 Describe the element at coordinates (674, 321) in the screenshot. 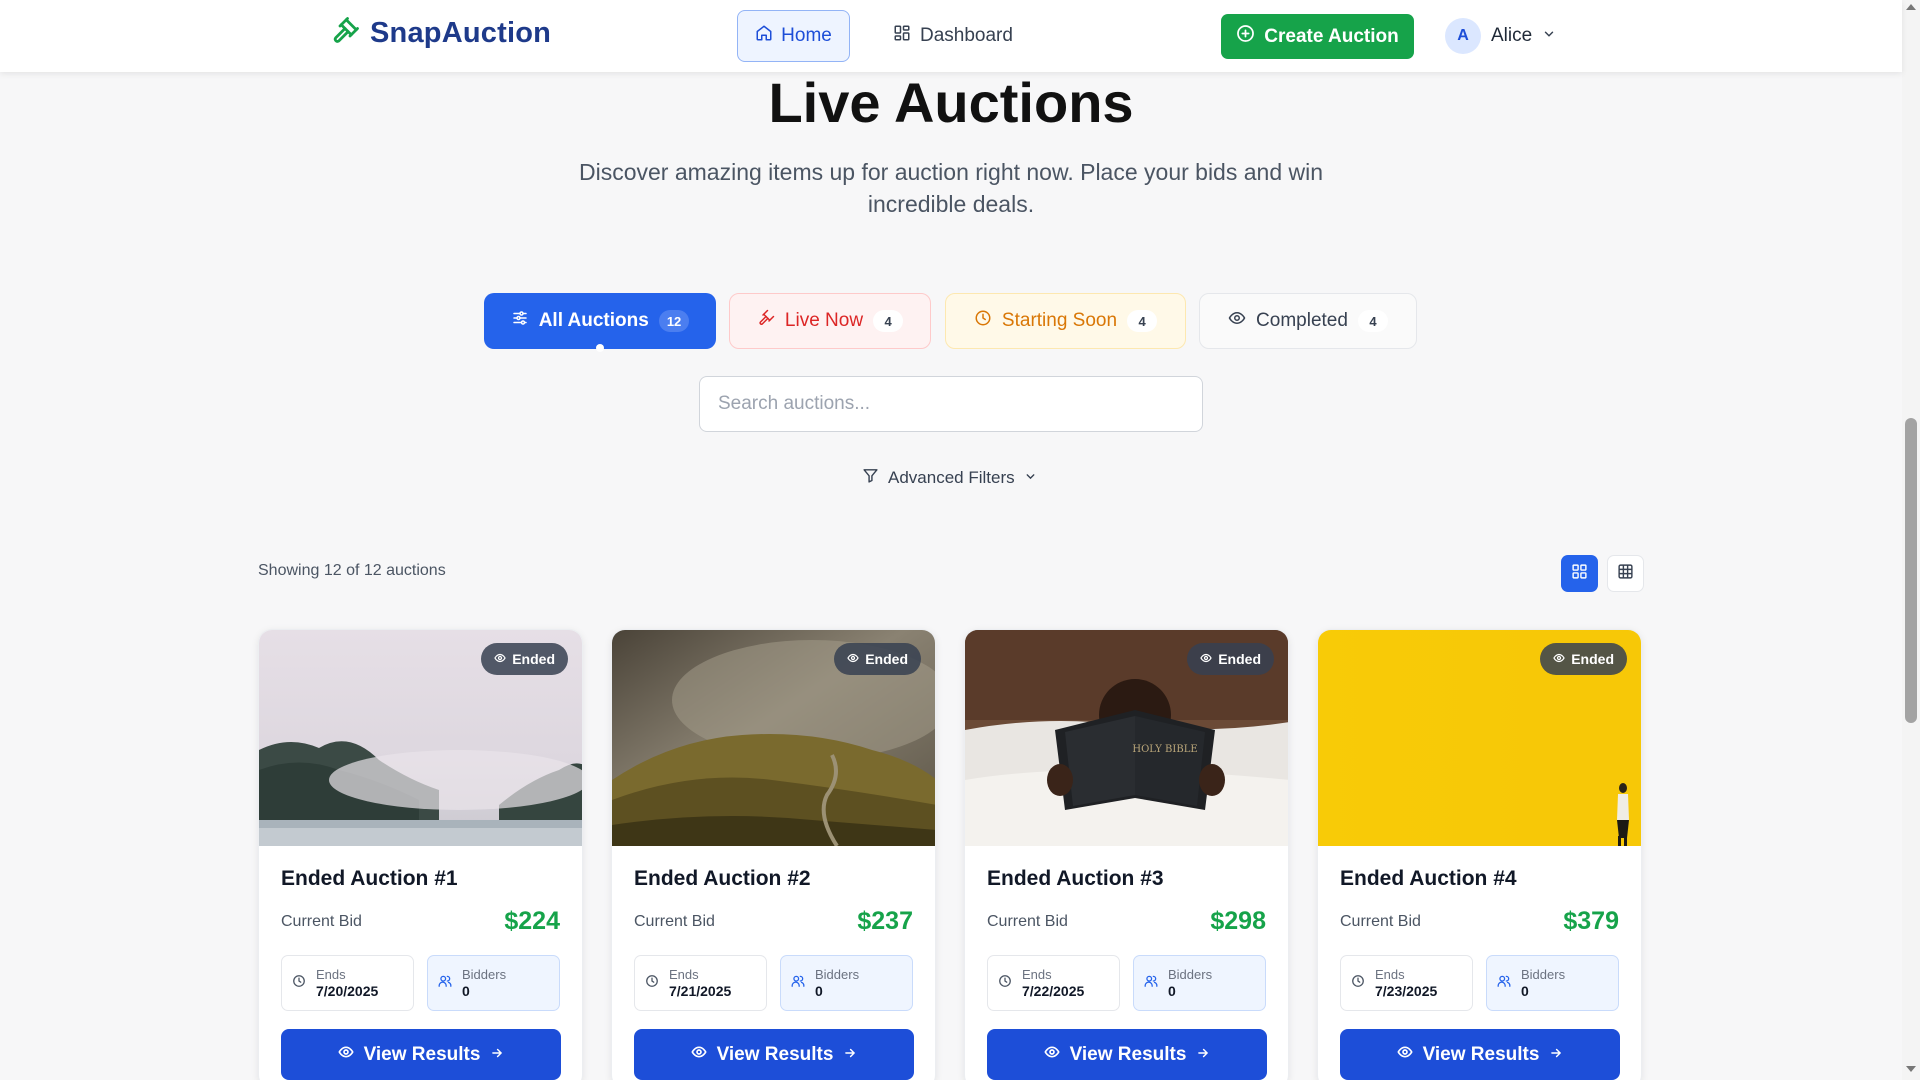

I see `tab-count: 12` at that location.